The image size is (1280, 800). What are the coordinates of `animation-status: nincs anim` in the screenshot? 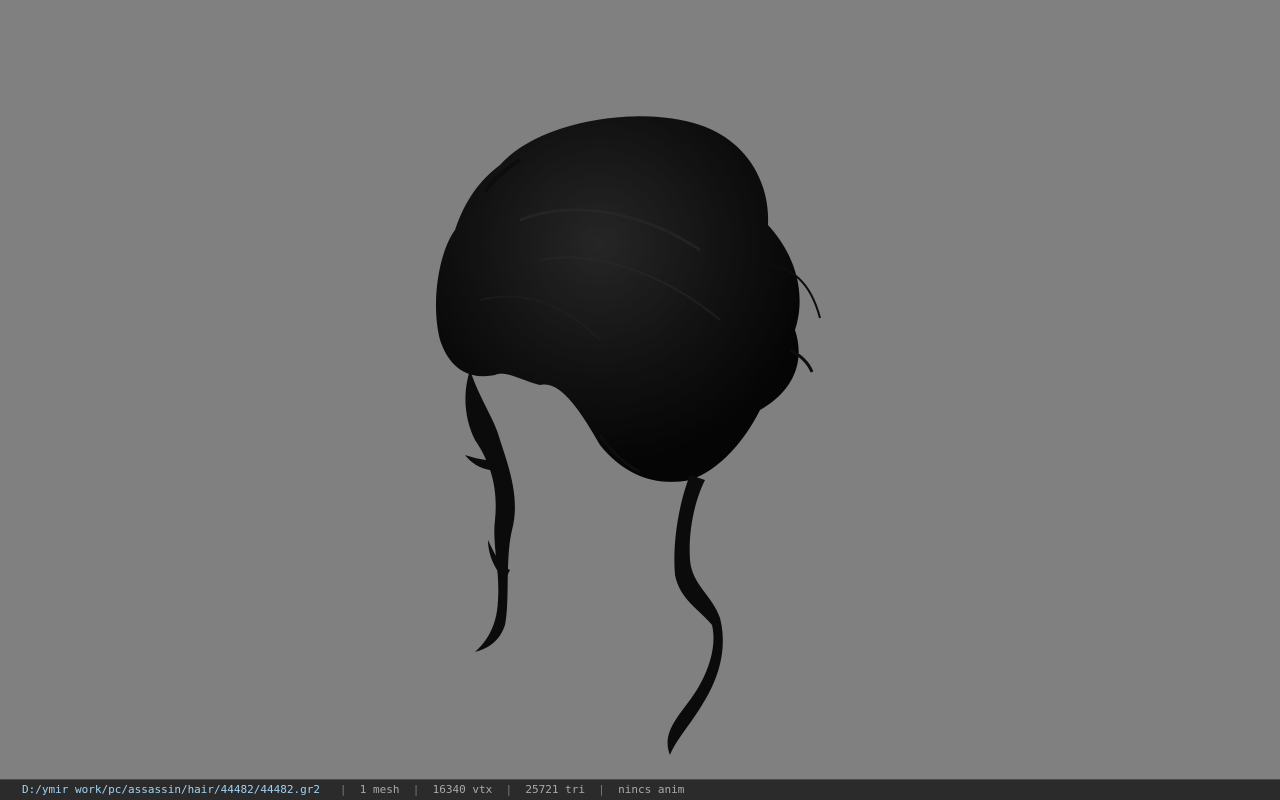 It's located at (651, 789).